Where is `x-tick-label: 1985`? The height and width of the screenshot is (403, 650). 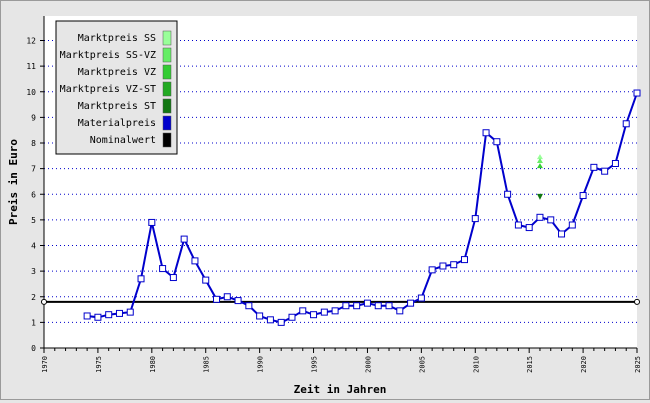 x-tick-label: 1985 is located at coordinates (207, 364).